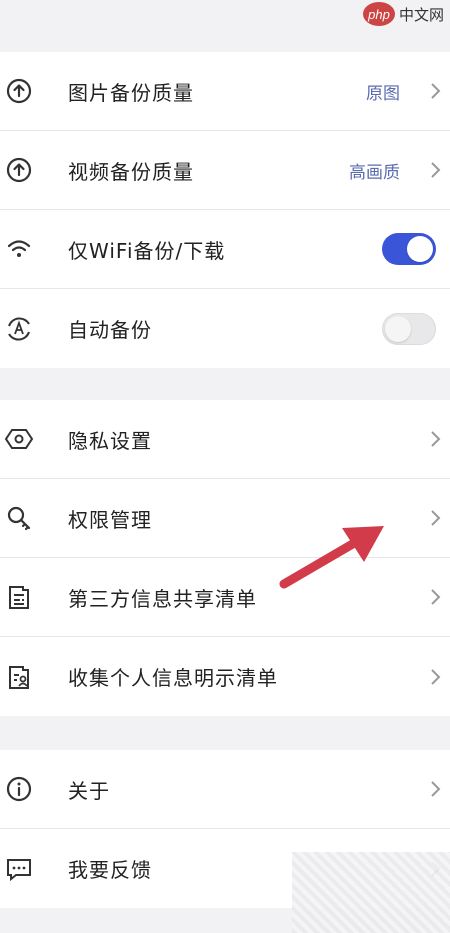 The height and width of the screenshot is (933, 450). What do you see at coordinates (110, 330) in the screenshot?
I see `auto-backup-label: 自动备份` at bounding box center [110, 330].